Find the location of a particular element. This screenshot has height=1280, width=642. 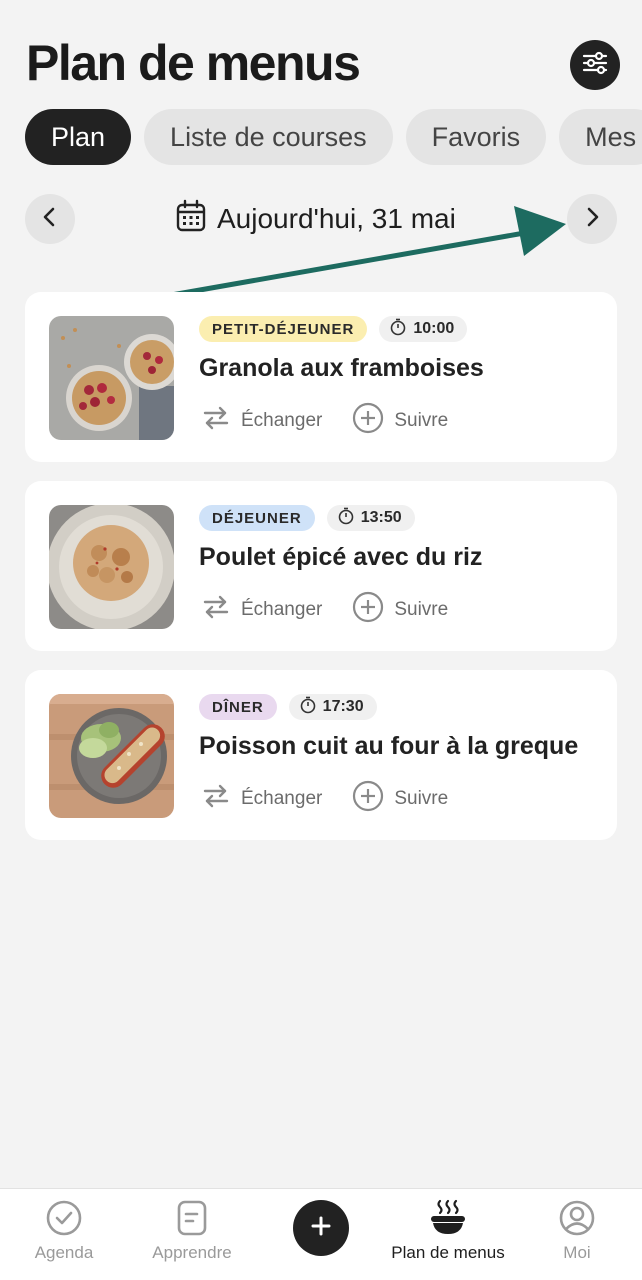

nav-item-me: Moi is located at coordinates (577, 1231).